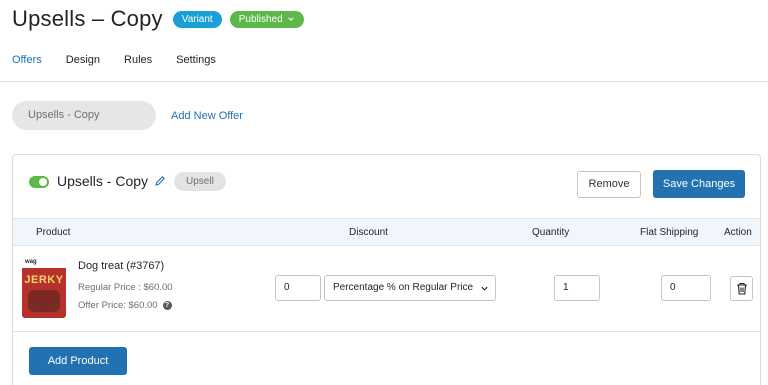  What do you see at coordinates (83, 68) in the screenshot?
I see `tab-design: Design` at bounding box center [83, 68].